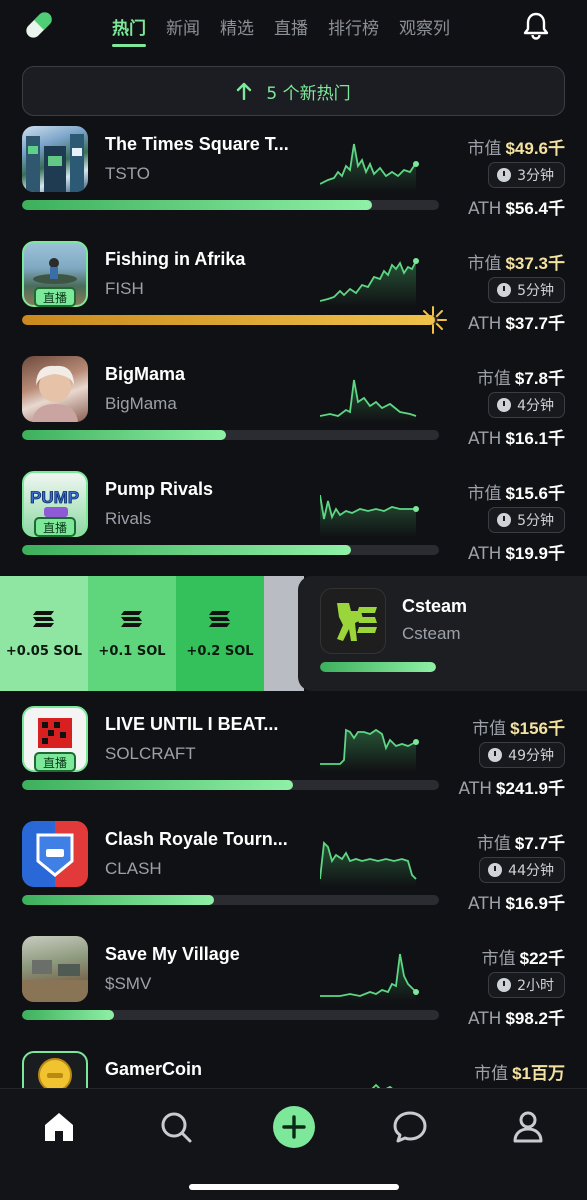  I want to click on top-header: 热门 新闻 精选 直播 排行榜 观察列, so click(293, 30).